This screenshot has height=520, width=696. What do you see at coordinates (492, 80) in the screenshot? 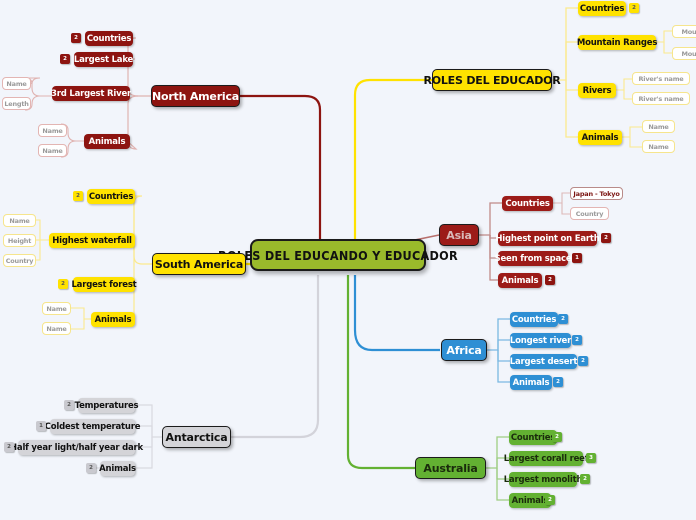
I see `branch-roles-del-educador: ROLES DEL EDUCADOR` at bounding box center [492, 80].